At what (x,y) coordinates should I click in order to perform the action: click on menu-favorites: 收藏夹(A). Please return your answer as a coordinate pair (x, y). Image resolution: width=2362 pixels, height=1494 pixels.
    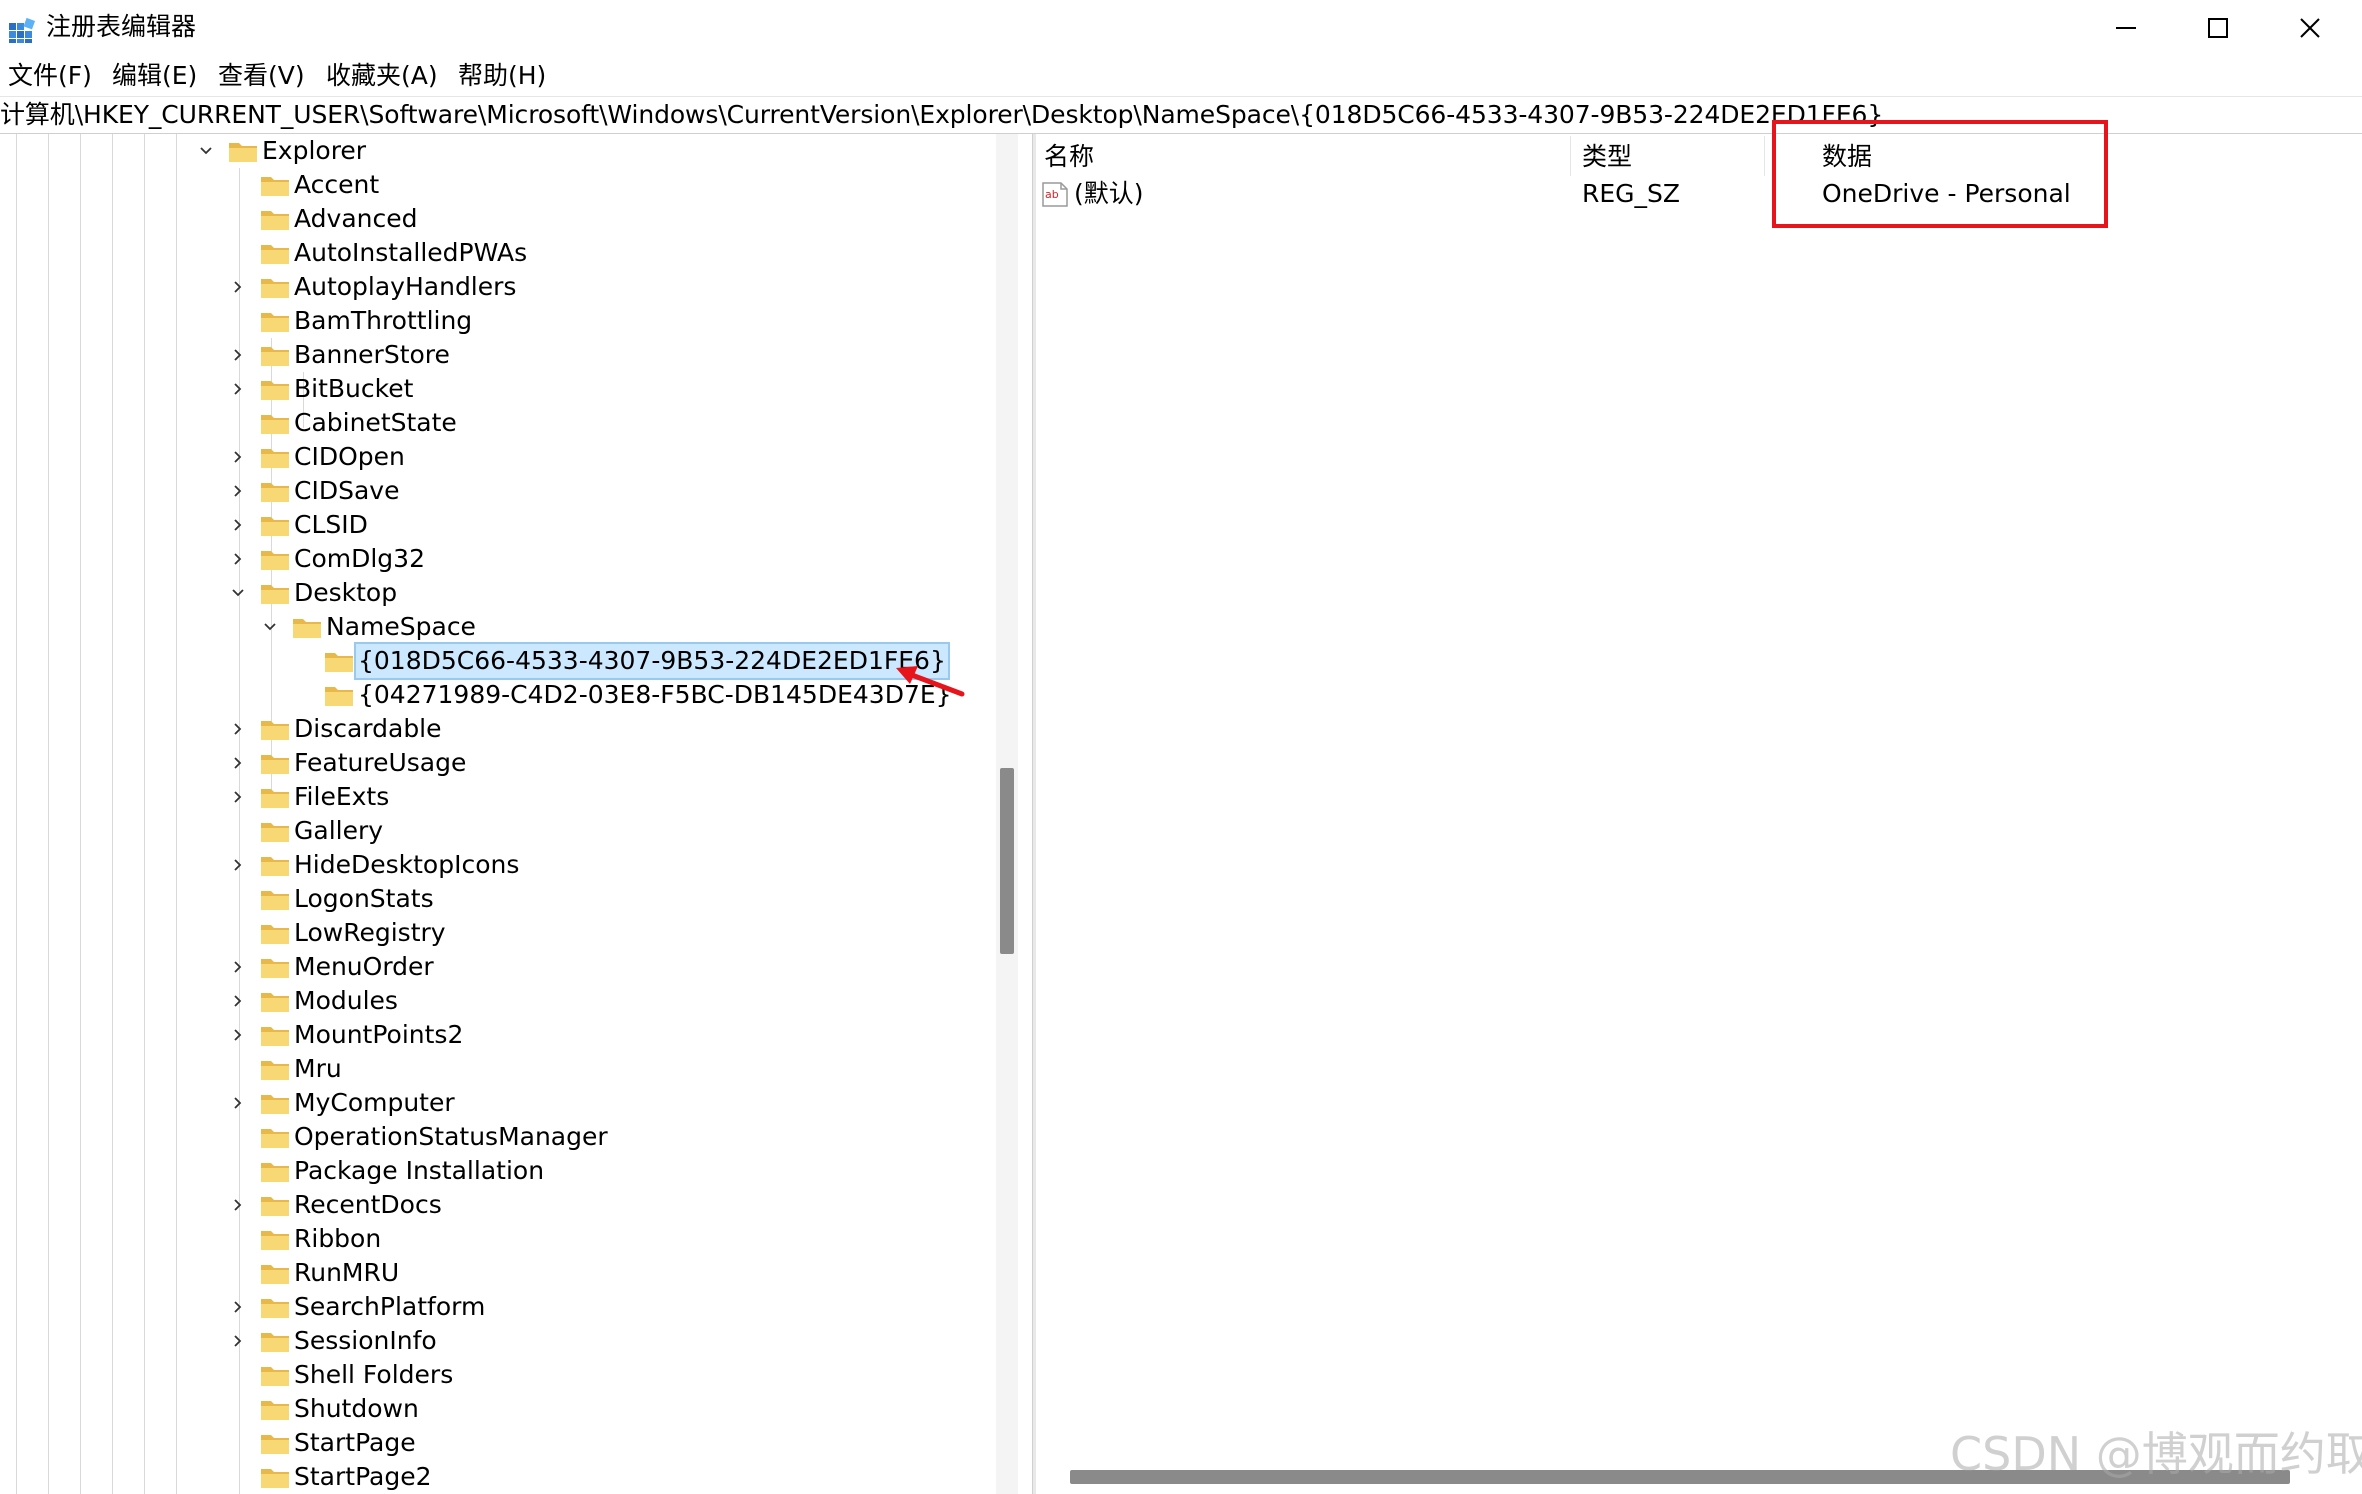
    Looking at the image, I should click on (382, 76).